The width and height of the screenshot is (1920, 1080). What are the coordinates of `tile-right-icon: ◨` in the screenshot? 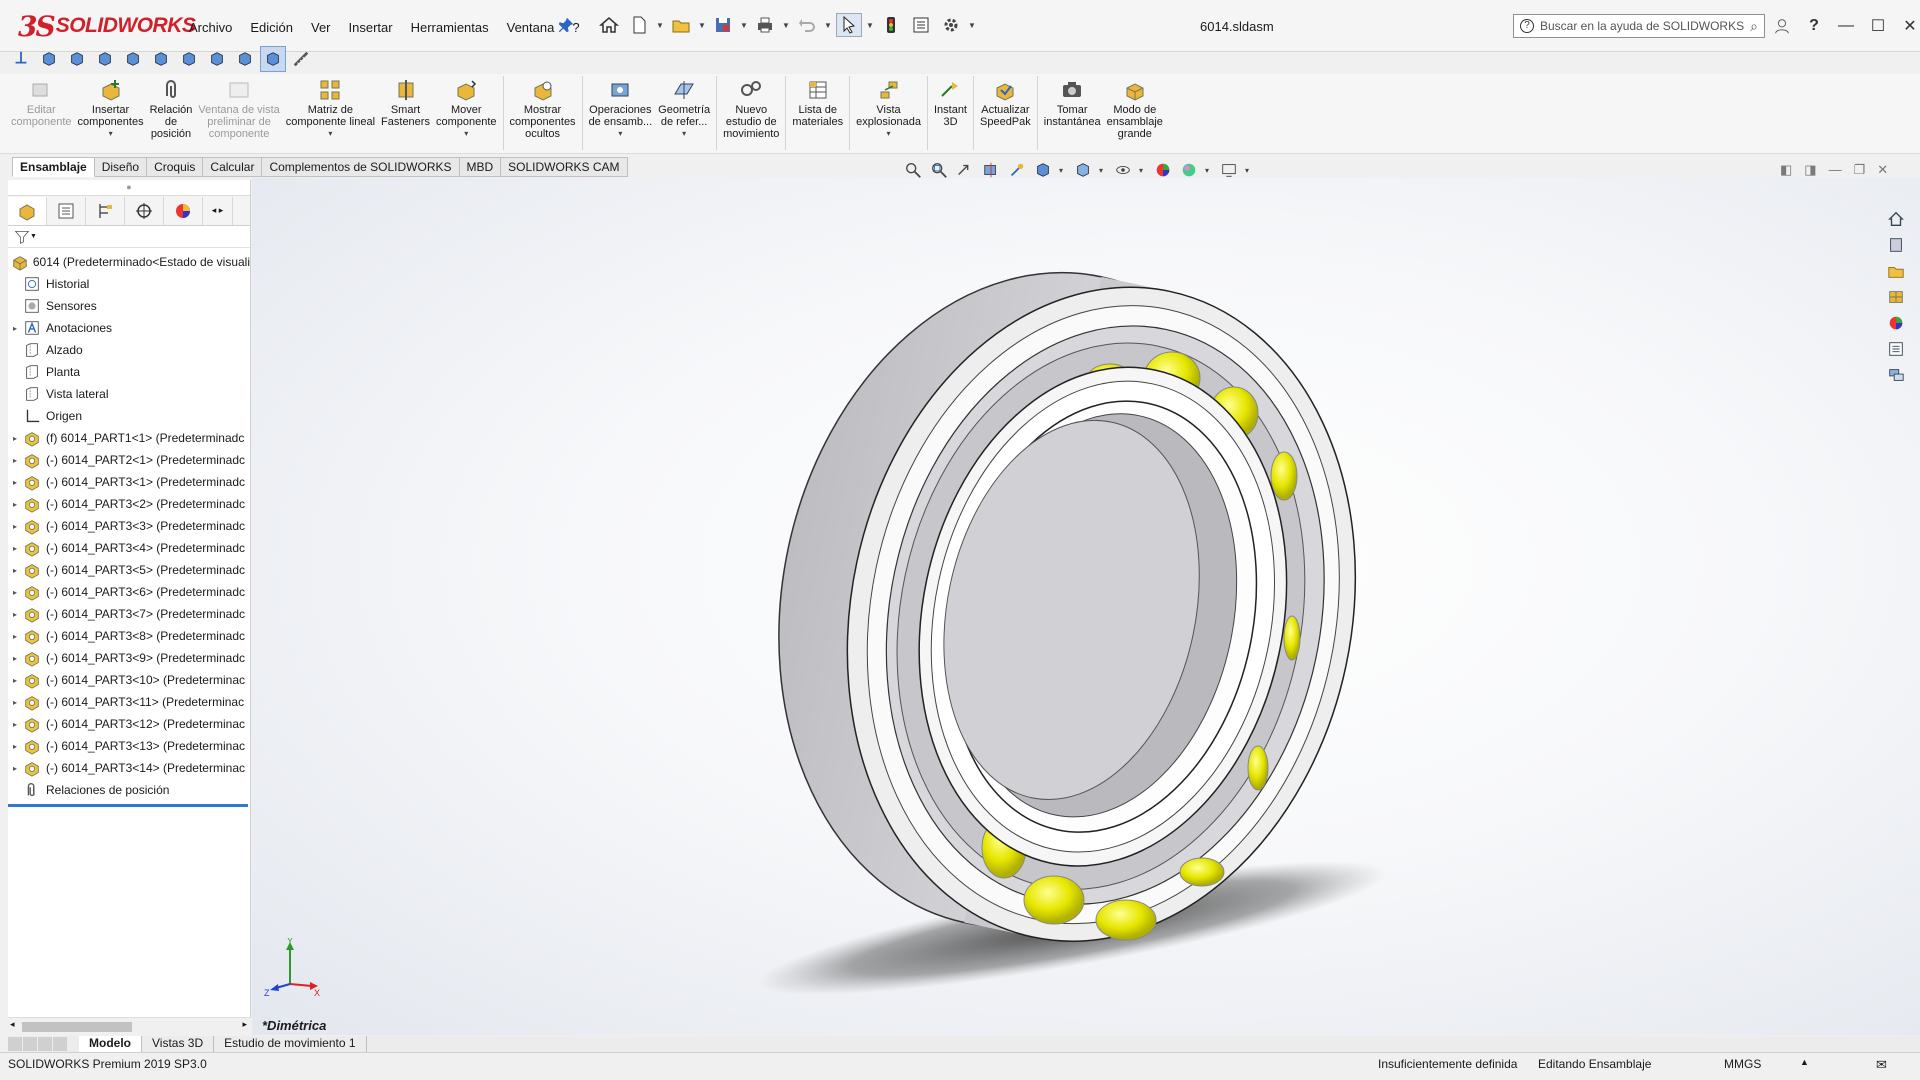 It's located at (1810, 170).